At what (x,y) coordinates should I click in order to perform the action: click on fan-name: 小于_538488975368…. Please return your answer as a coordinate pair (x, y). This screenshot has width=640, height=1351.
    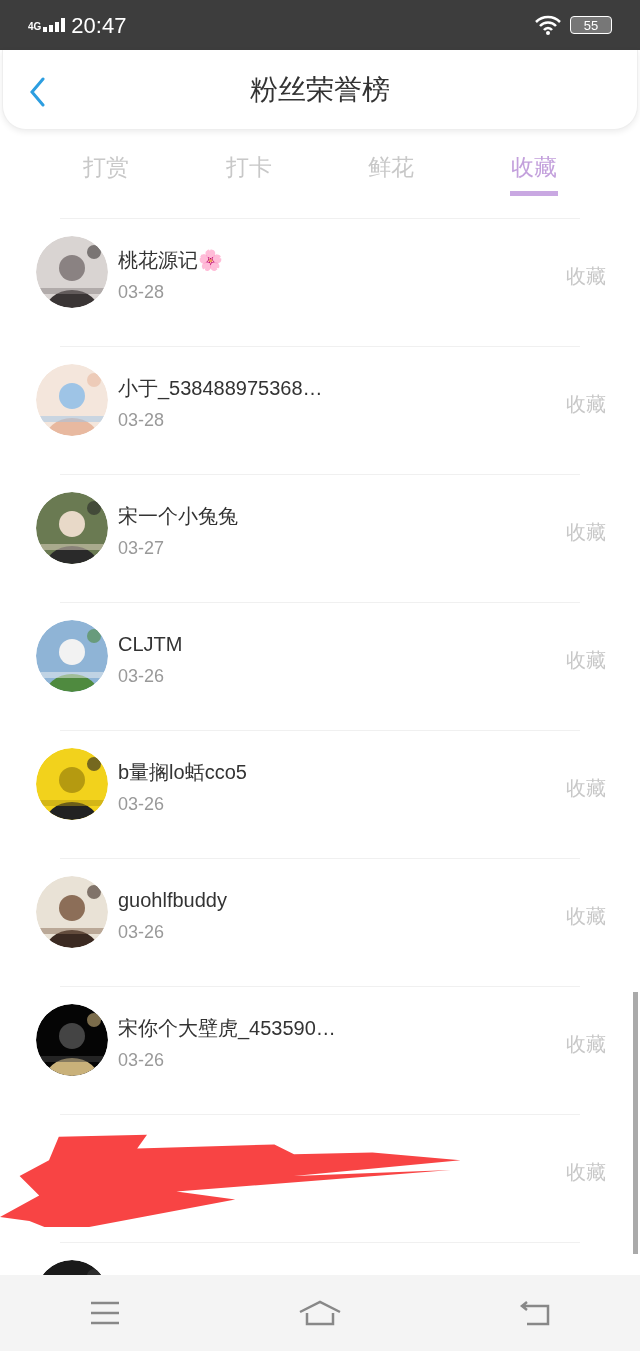
    Looking at the image, I should click on (220, 389).